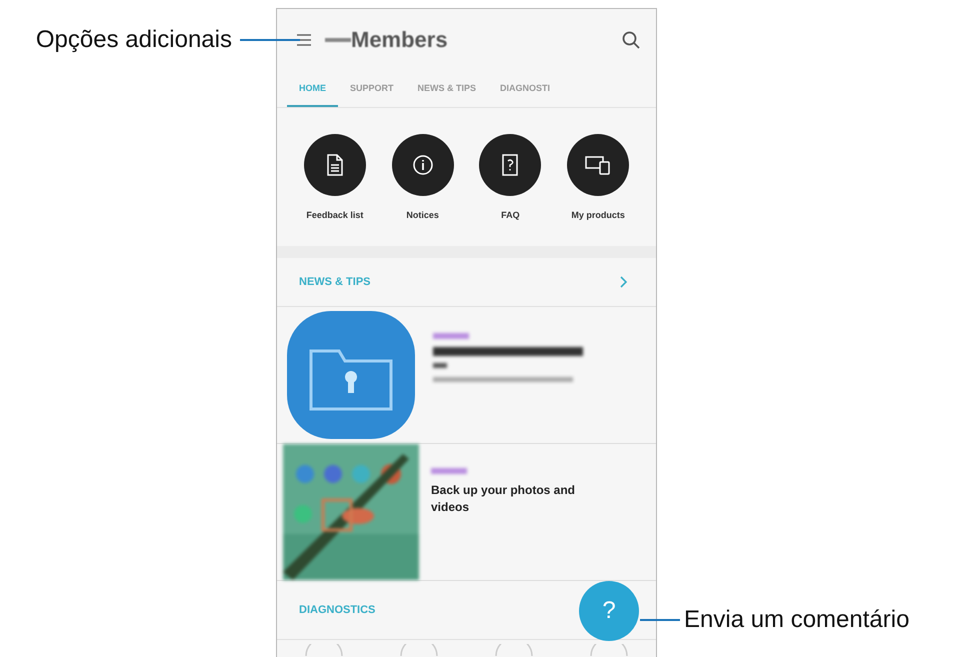  I want to click on article-title: Back up your photos and videos, so click(503, 499).